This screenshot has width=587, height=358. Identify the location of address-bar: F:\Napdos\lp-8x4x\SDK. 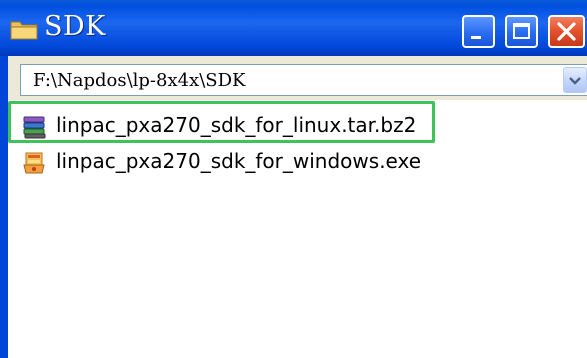
(297, 78).